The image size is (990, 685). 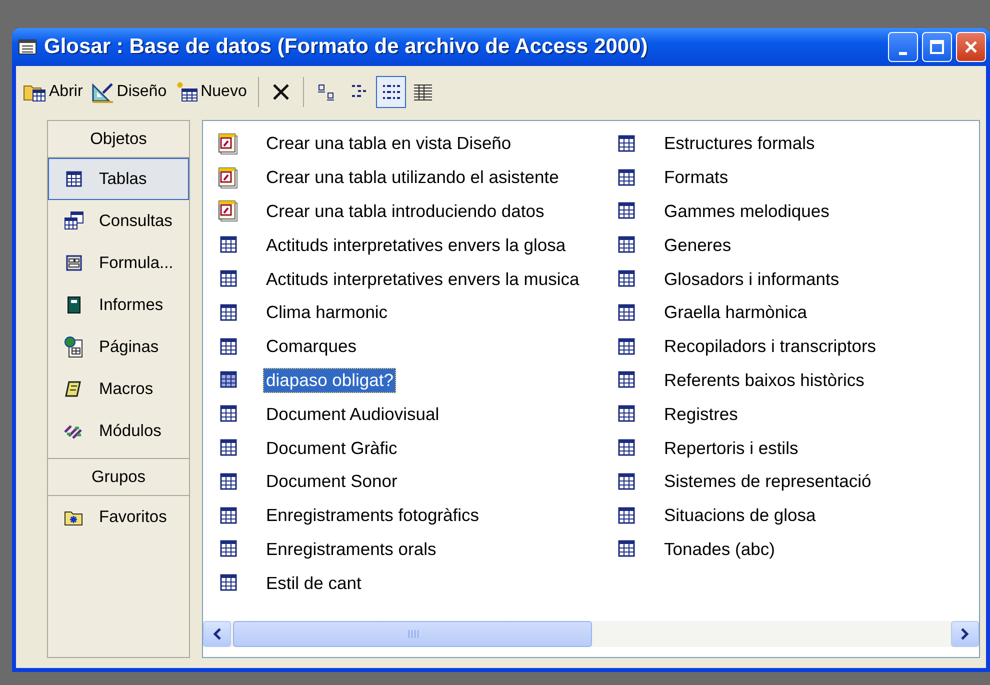 I want to click on report-book-icon, so click(x=74, y=305).